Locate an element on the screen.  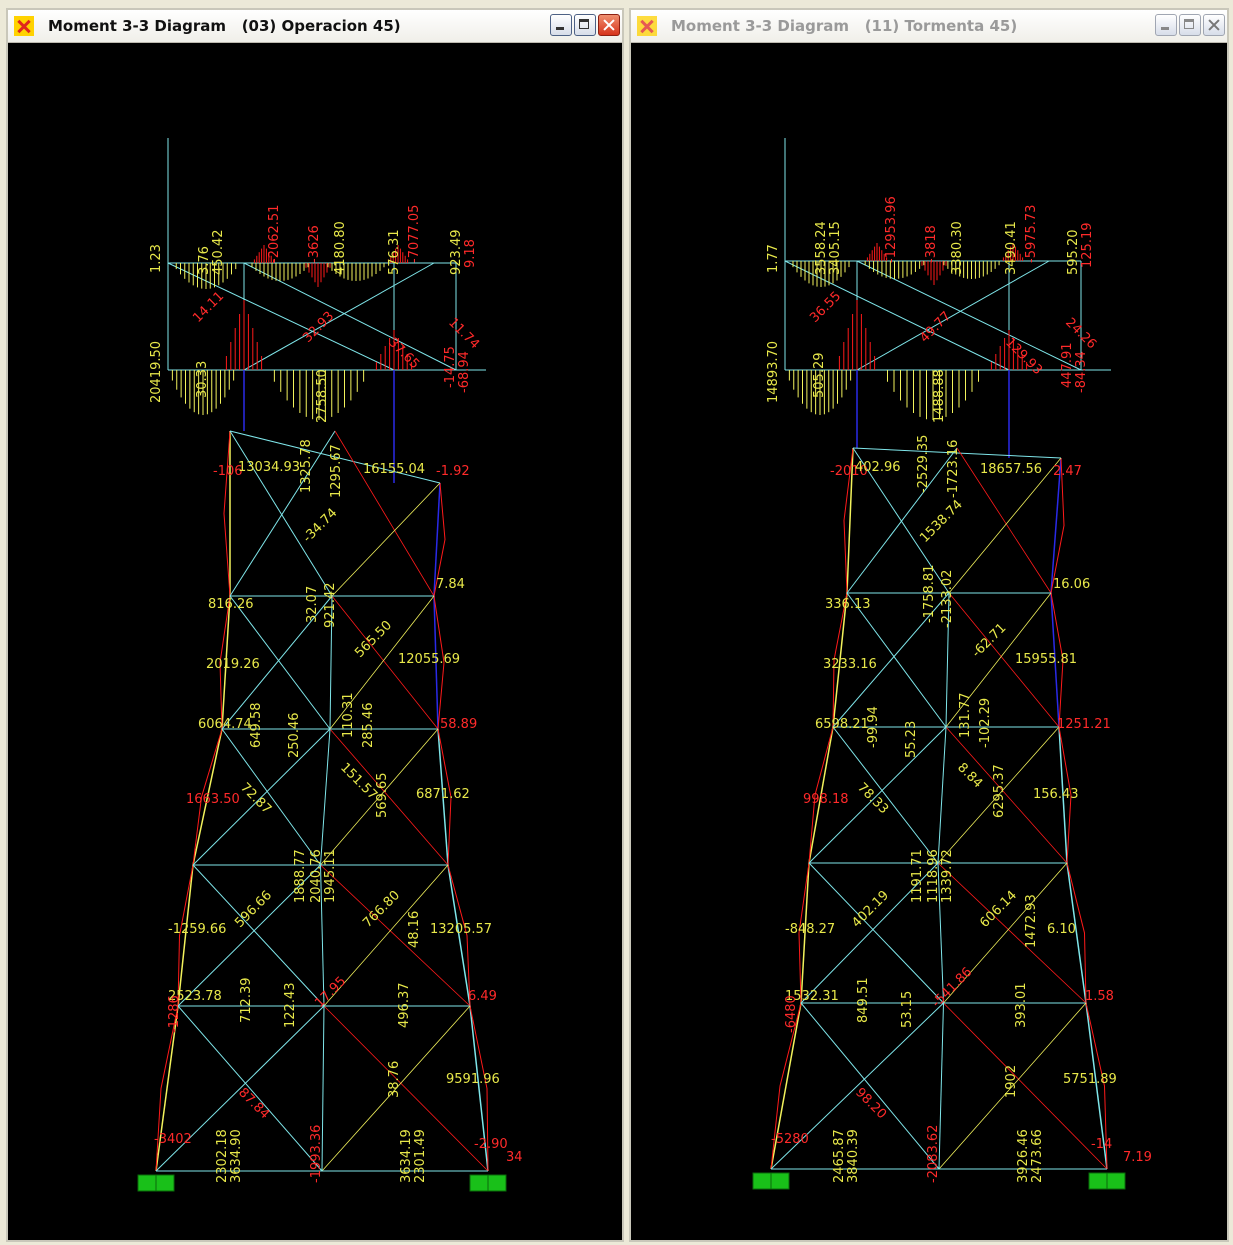
moment-value-label: 2465.87 is located at coordinates (839, 1156).